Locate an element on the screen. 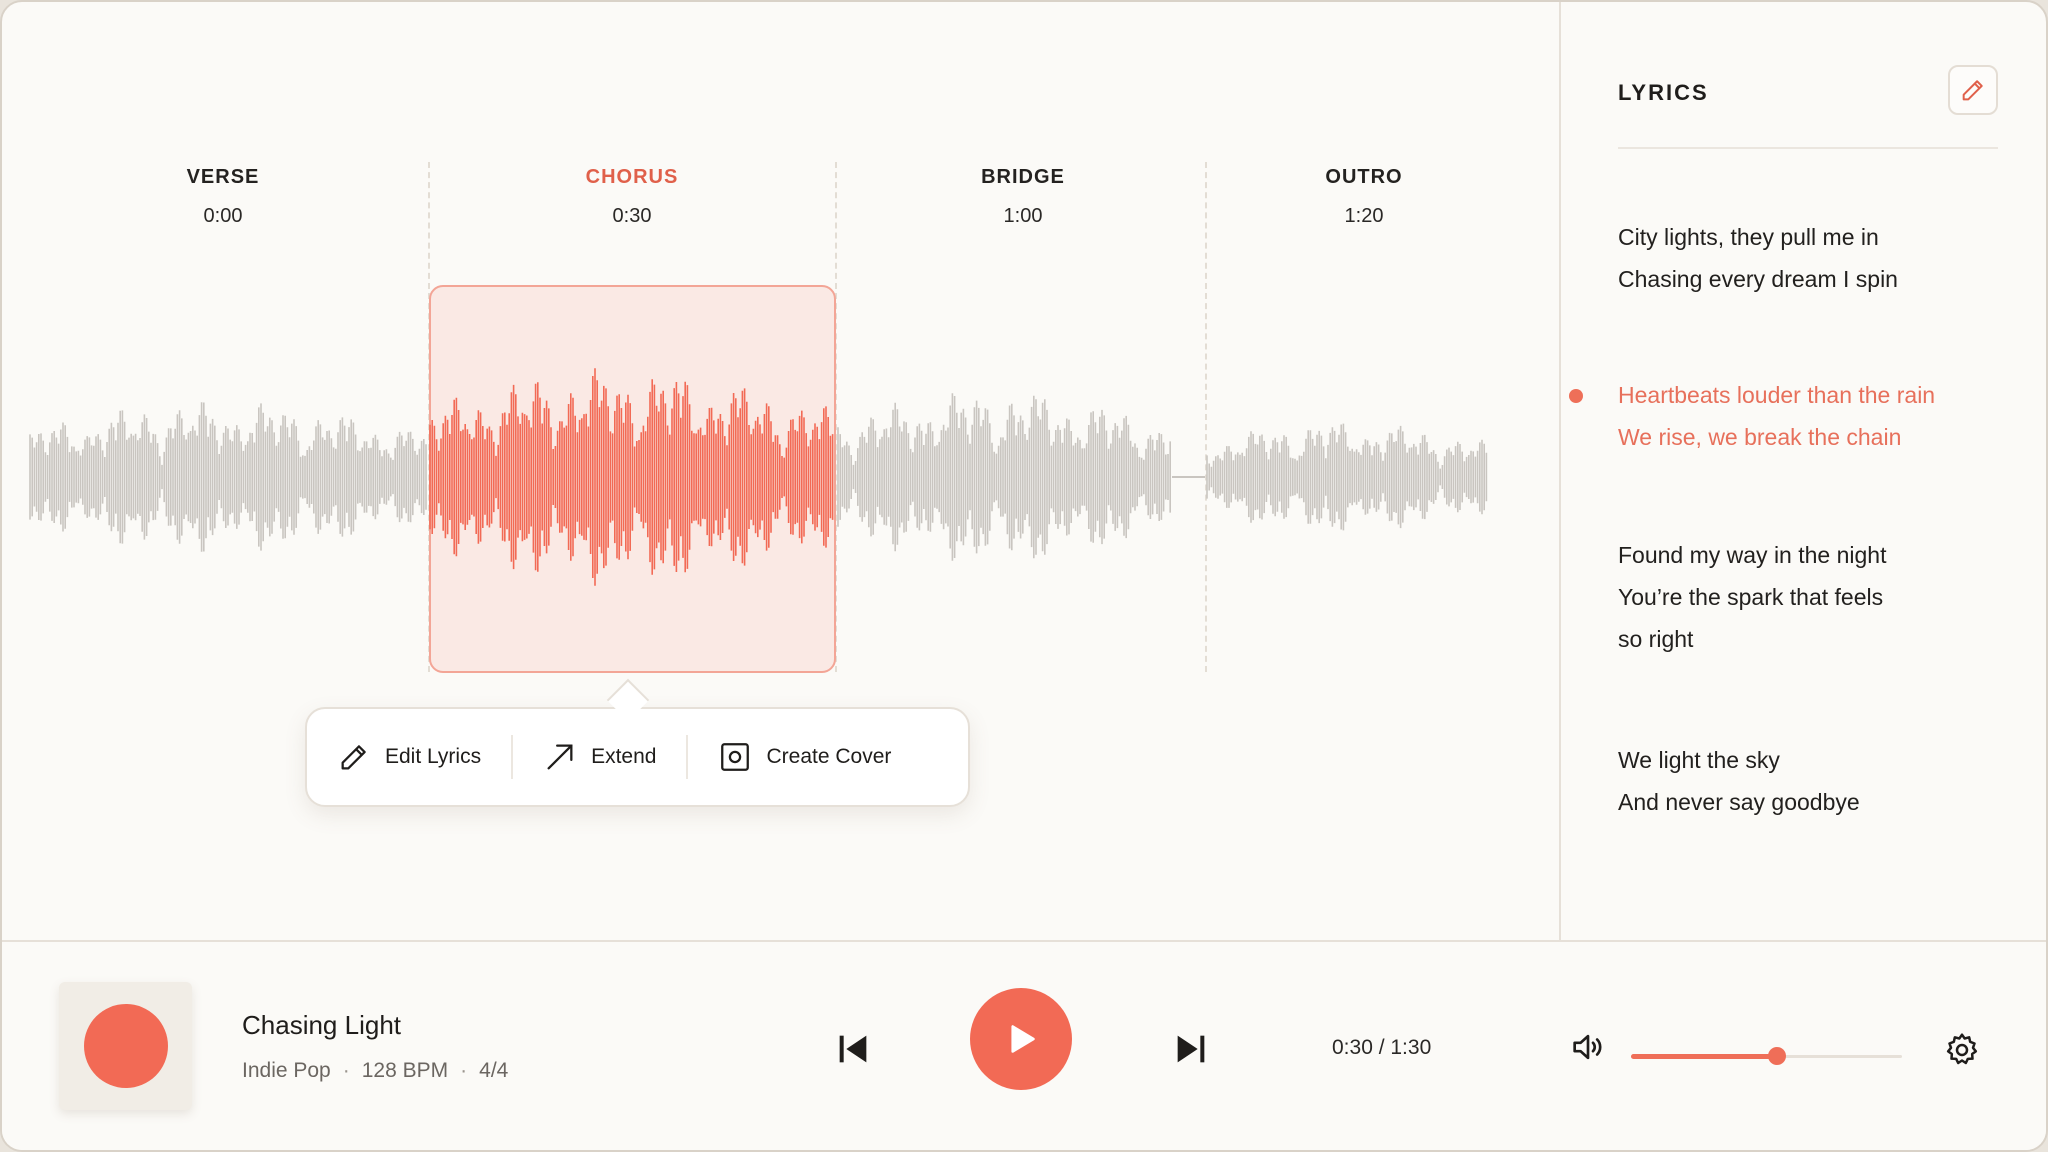  album-art is located at coordinates (125, 1046).